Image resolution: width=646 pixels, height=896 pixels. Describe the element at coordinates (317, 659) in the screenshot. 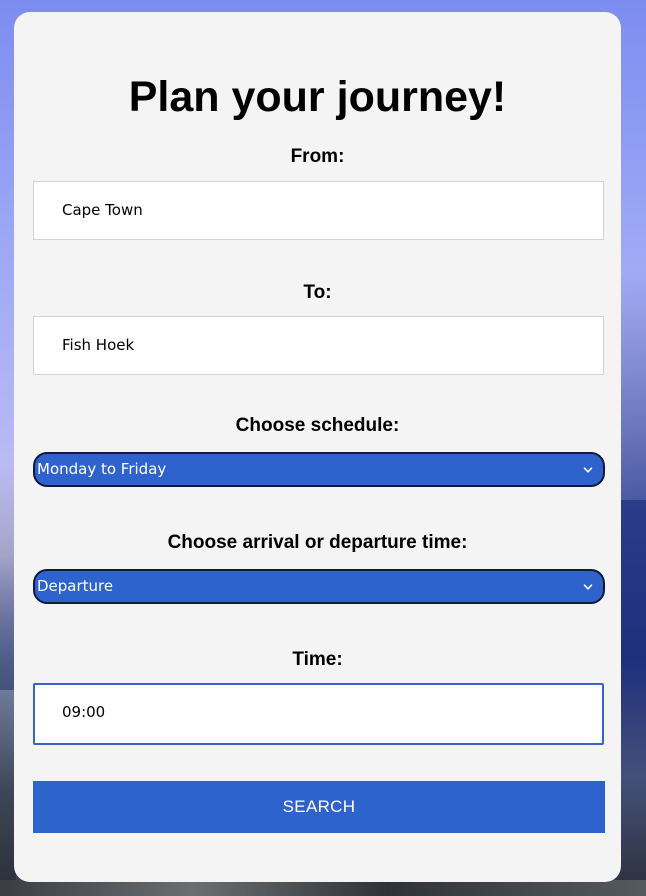

I see `time-label: Time:` at that location.